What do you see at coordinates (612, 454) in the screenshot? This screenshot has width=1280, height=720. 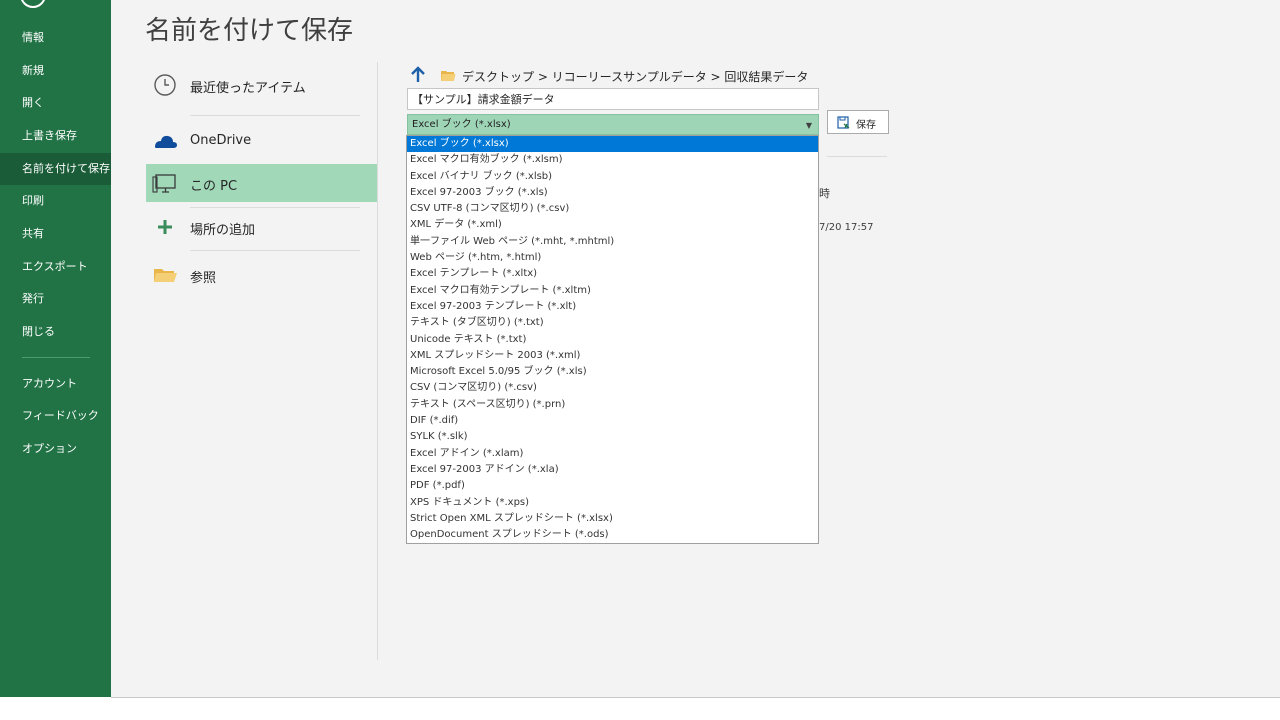 I see `file-type-option: Excel アドイン (*.xlam)` at bounding box center [612, 454].